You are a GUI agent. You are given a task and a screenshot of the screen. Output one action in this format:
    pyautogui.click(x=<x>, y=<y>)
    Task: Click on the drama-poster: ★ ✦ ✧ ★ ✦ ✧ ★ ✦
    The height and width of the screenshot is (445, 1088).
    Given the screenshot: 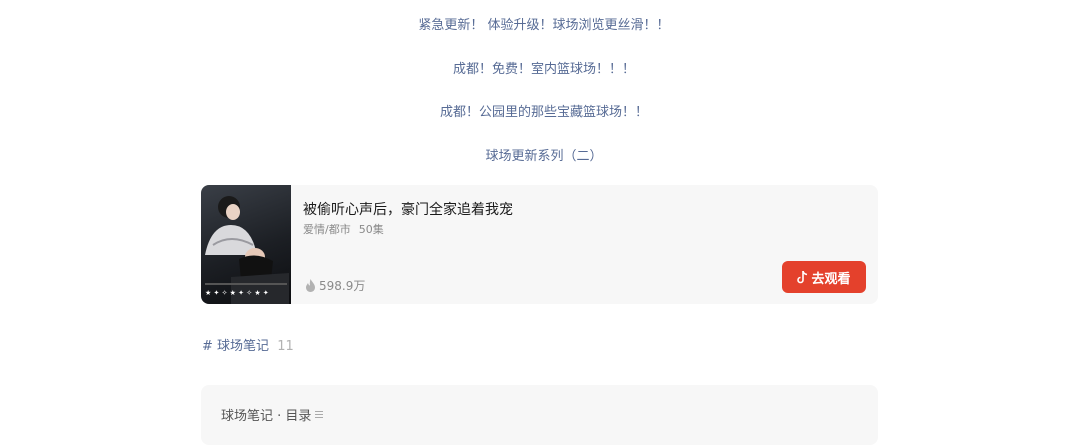 What is the action you would take?
    pyautogui.click(x=246, y=244)
    